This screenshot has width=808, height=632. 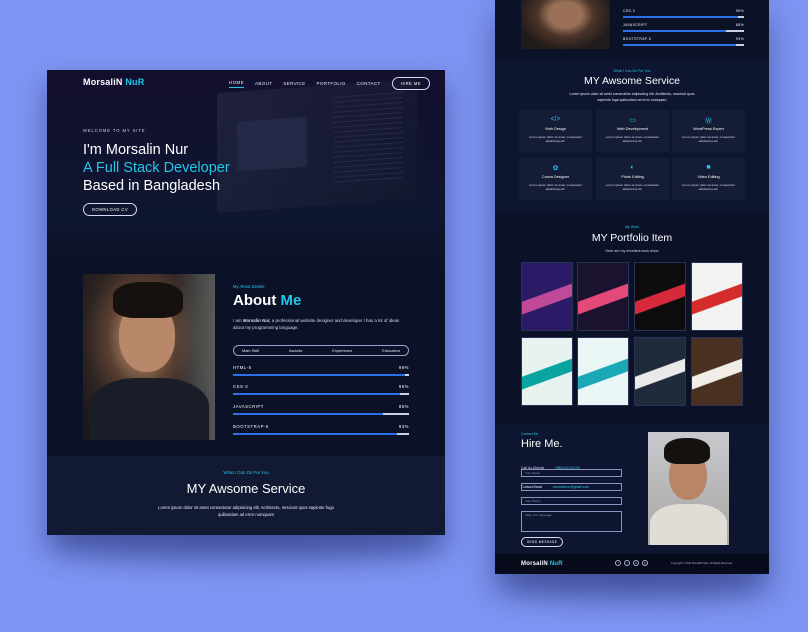 I want to click on skill-tabs: Main Skill Awards Experience Education, so click(x=321, y=350).